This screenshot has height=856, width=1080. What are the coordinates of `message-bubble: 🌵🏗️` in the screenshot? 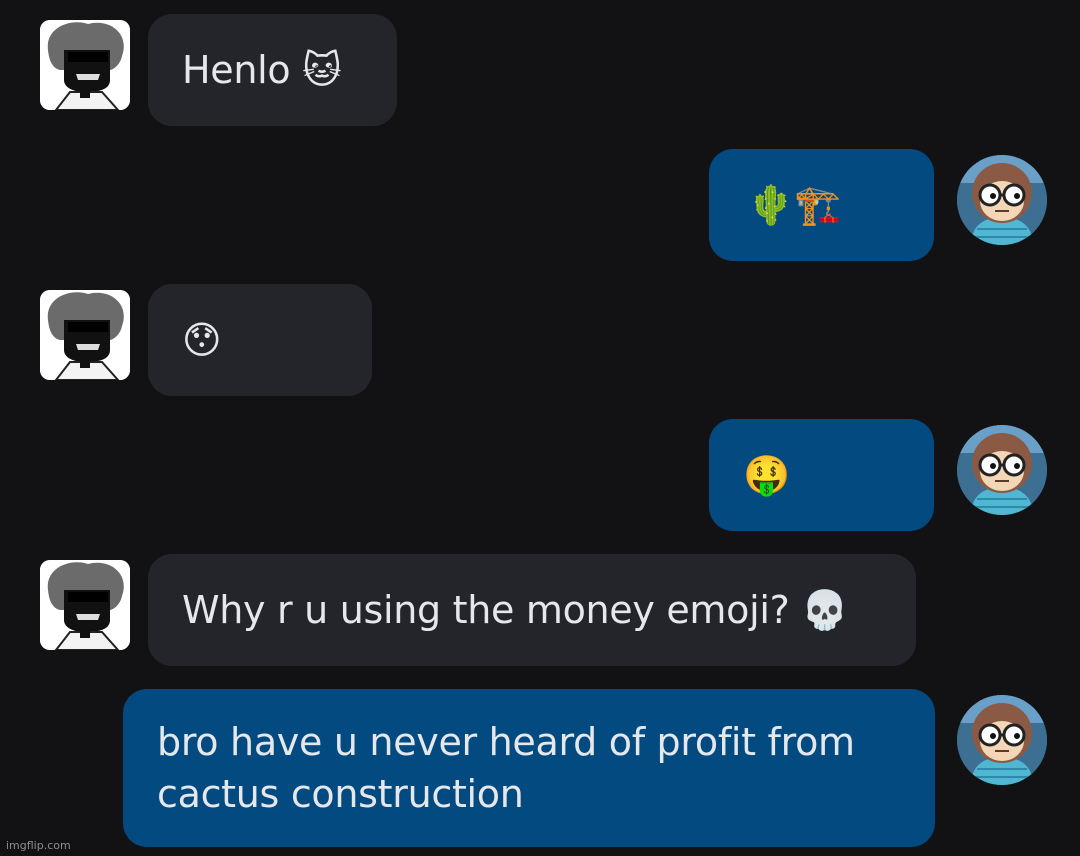 It's located at (821, 205).